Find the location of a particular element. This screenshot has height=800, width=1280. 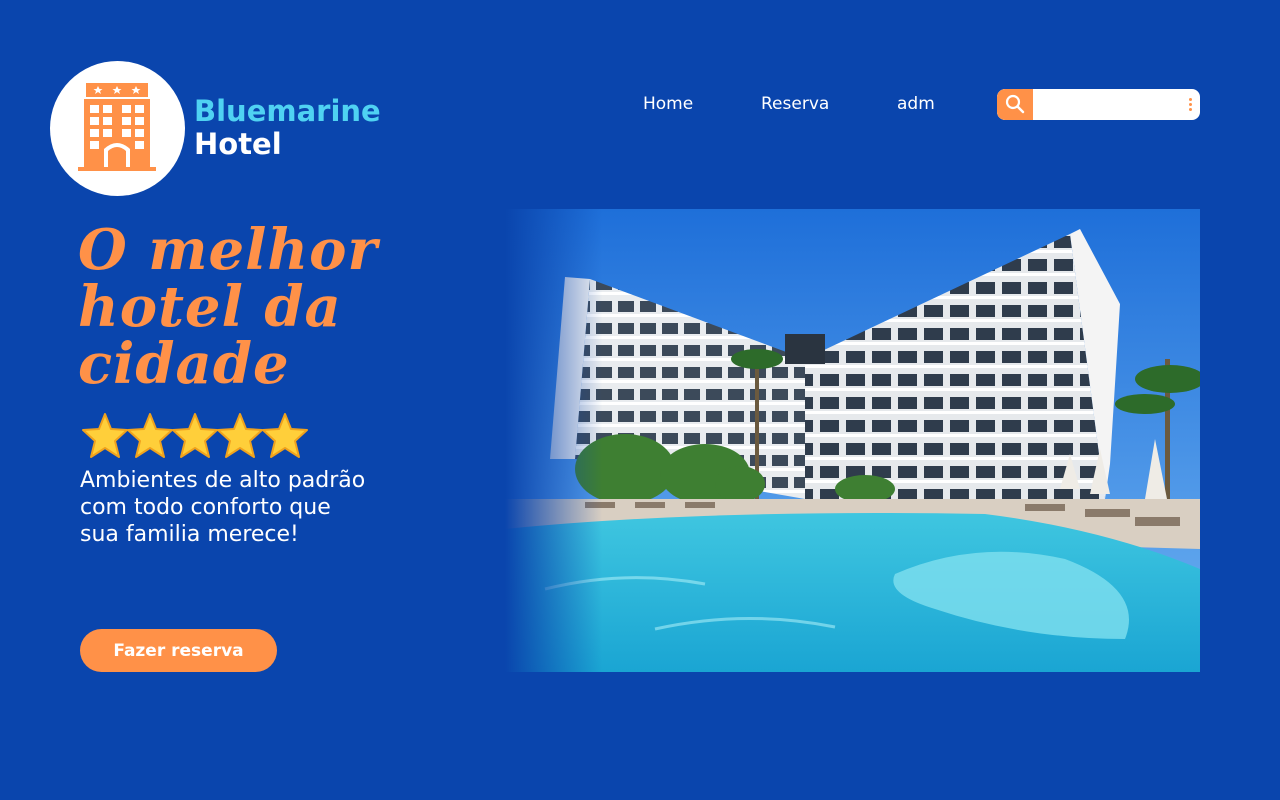

hero-headline-line3: cidade is located at coordinates (184, 364).